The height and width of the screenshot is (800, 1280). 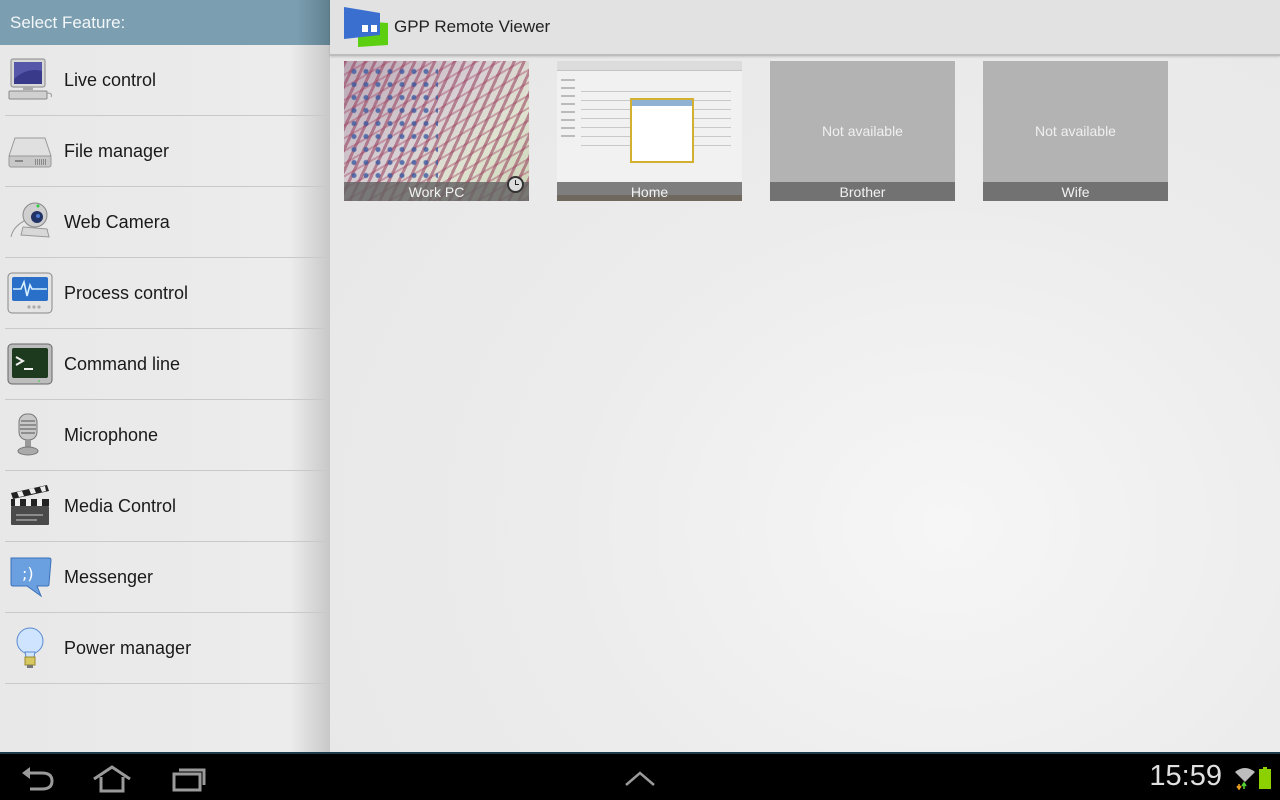 What do you see at coordinates (1245, 779) in the screenshot?
I see `wifi-icon` at bounding box center [1245, 779].